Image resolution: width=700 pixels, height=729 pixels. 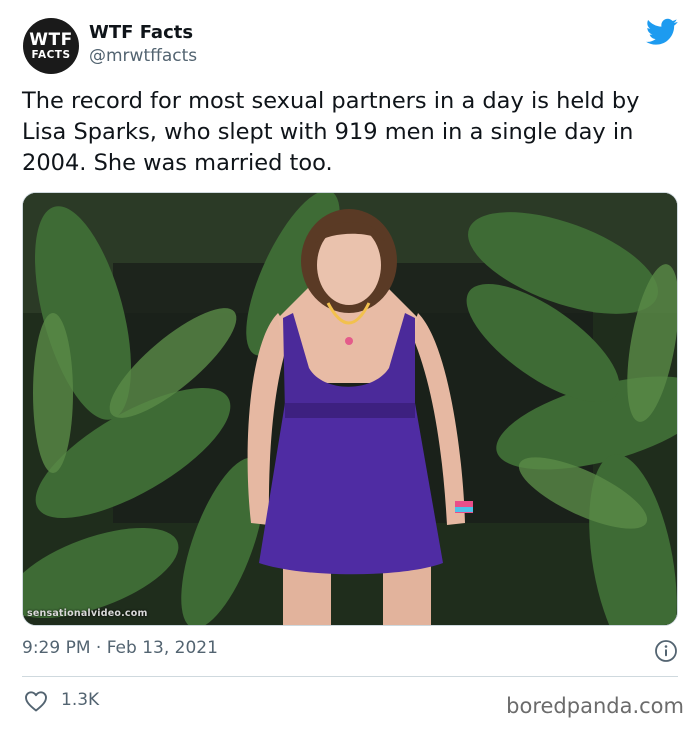 I want to click on like-count: 1.3K, so click(x=80, y=700).